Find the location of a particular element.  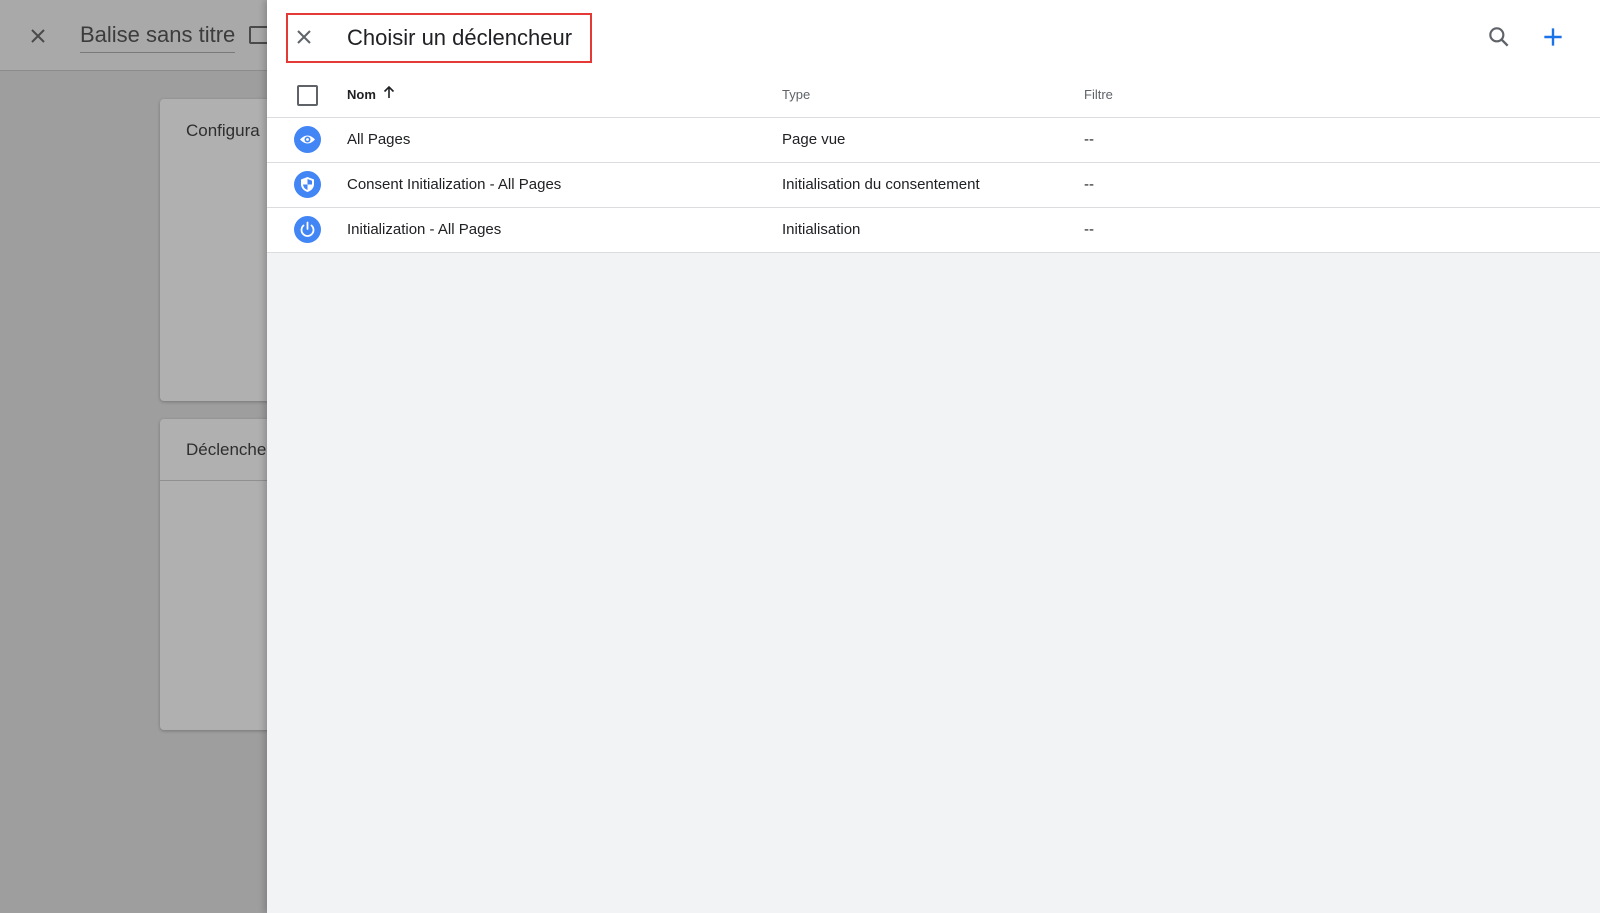

arrow-up-icon is located at coordinates (389, 91).